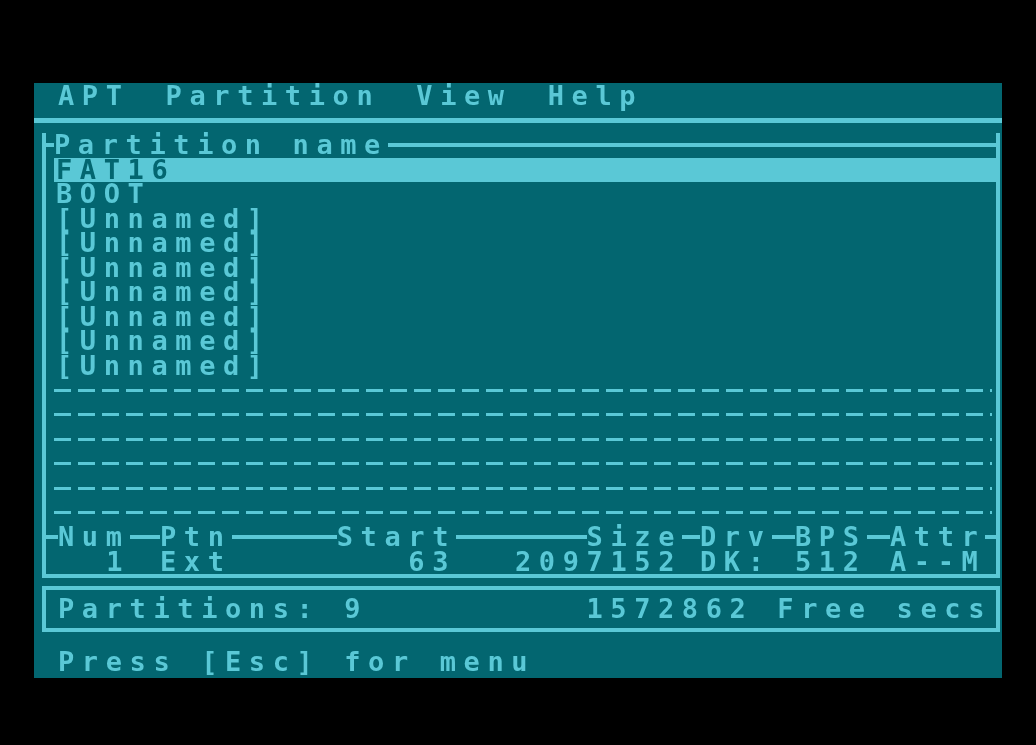 The width and height of the screenshot is (1036, 745). What do you see at coordinates (103, 194) in the screenshot?
I see `partition-name: BOOT` at bounding box center [103, 194].